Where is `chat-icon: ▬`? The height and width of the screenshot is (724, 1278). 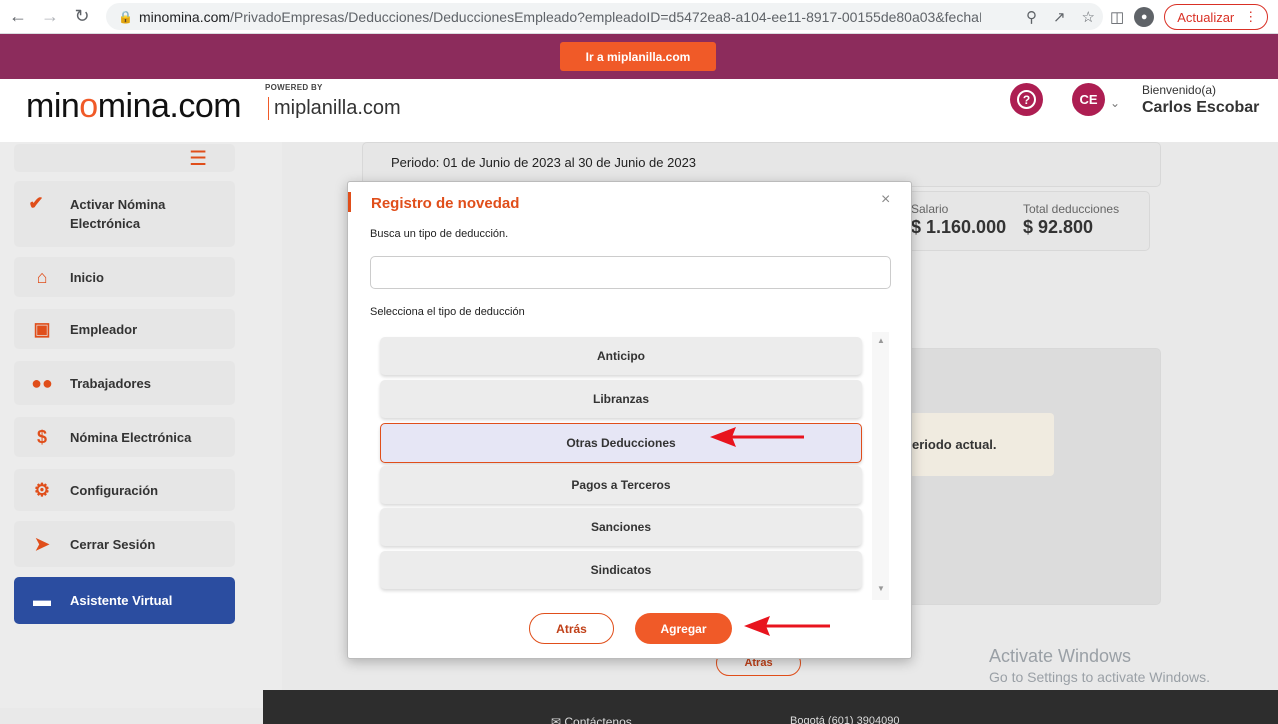
chat-icon: ▬ is located at coordinates (42, 600).